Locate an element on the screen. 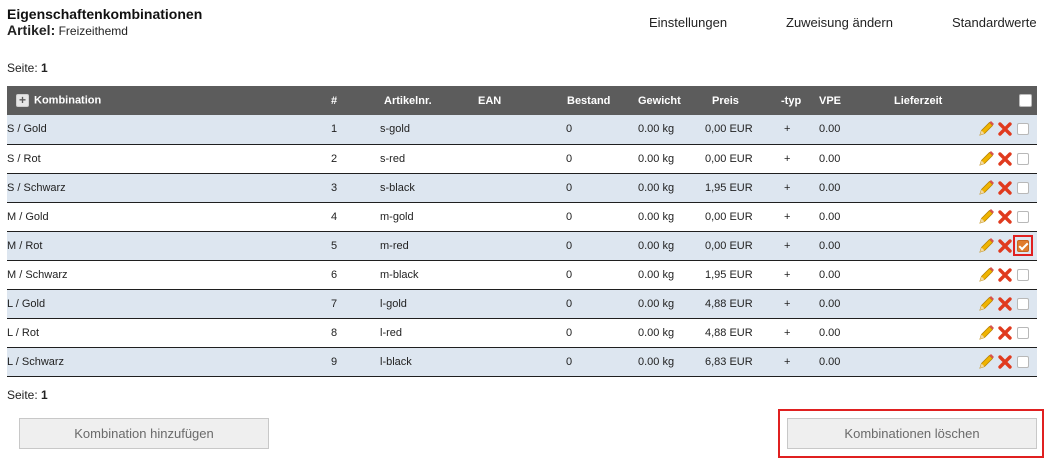  cell-combination: L / Gold is located at coordinates (168, 304).